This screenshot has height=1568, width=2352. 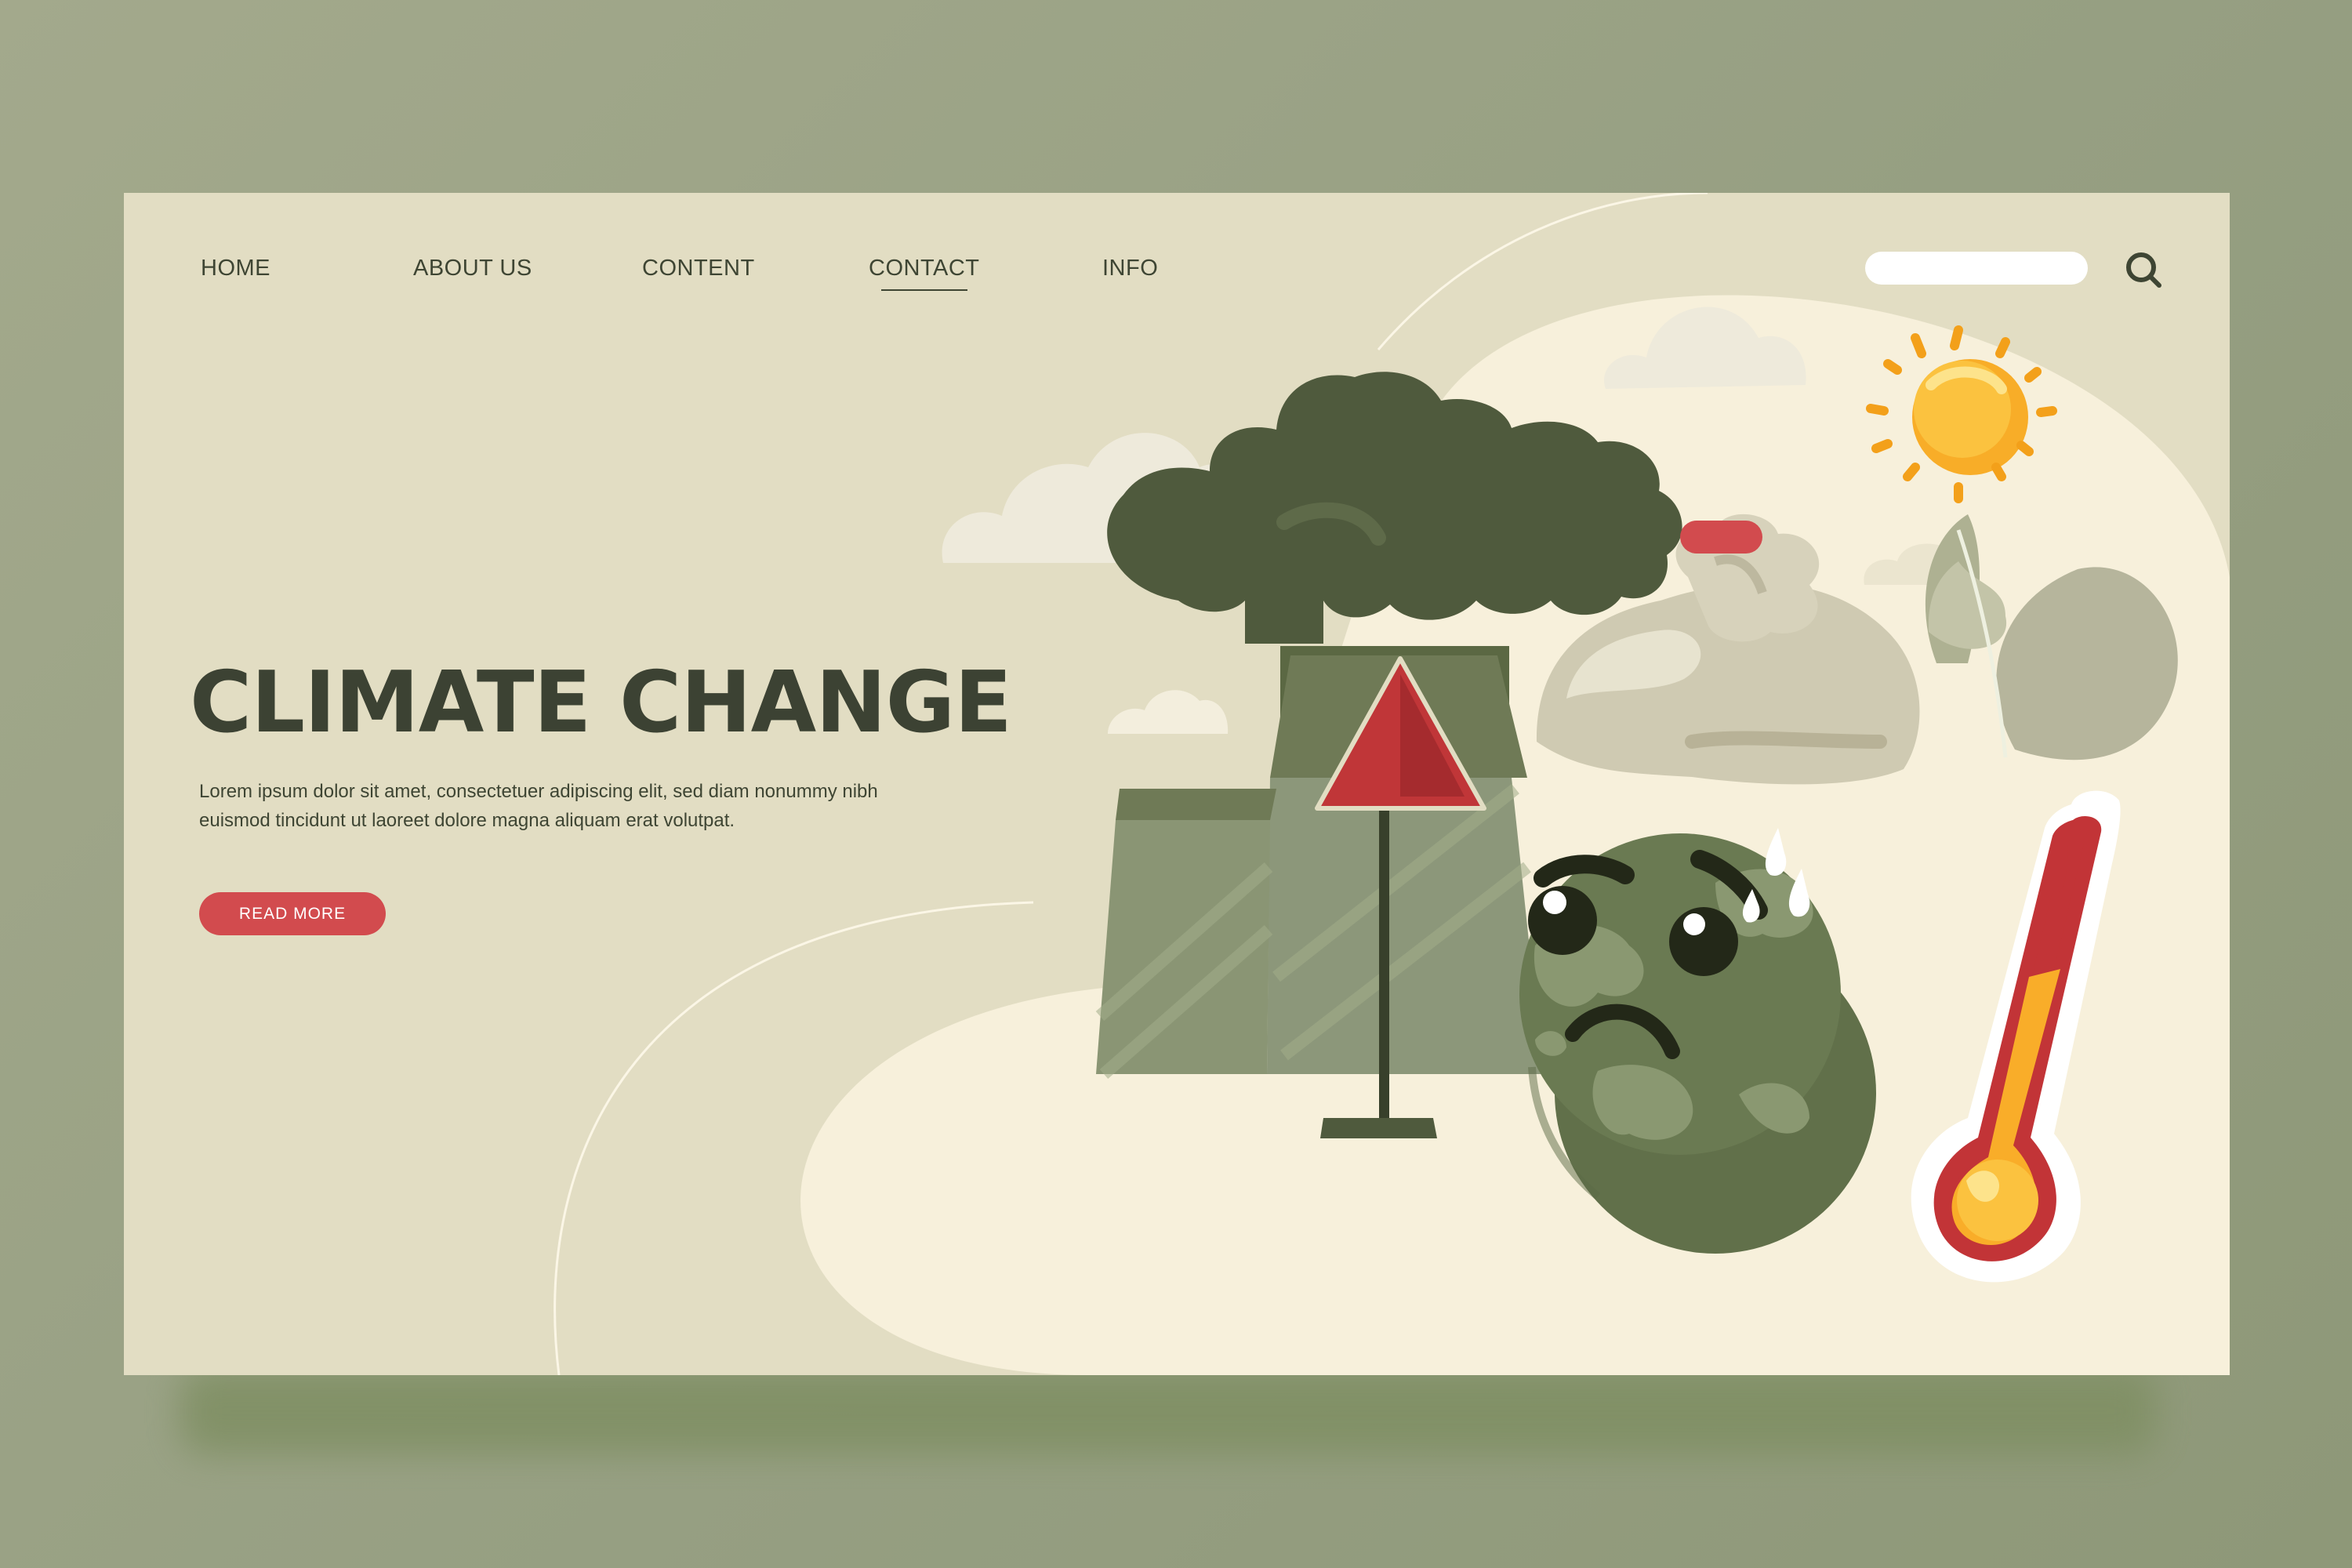 What do you see at coordinates (698, 268) in the screenshot?
I see `nav-item-content: CONTENT` at bounding box center [698, 268].